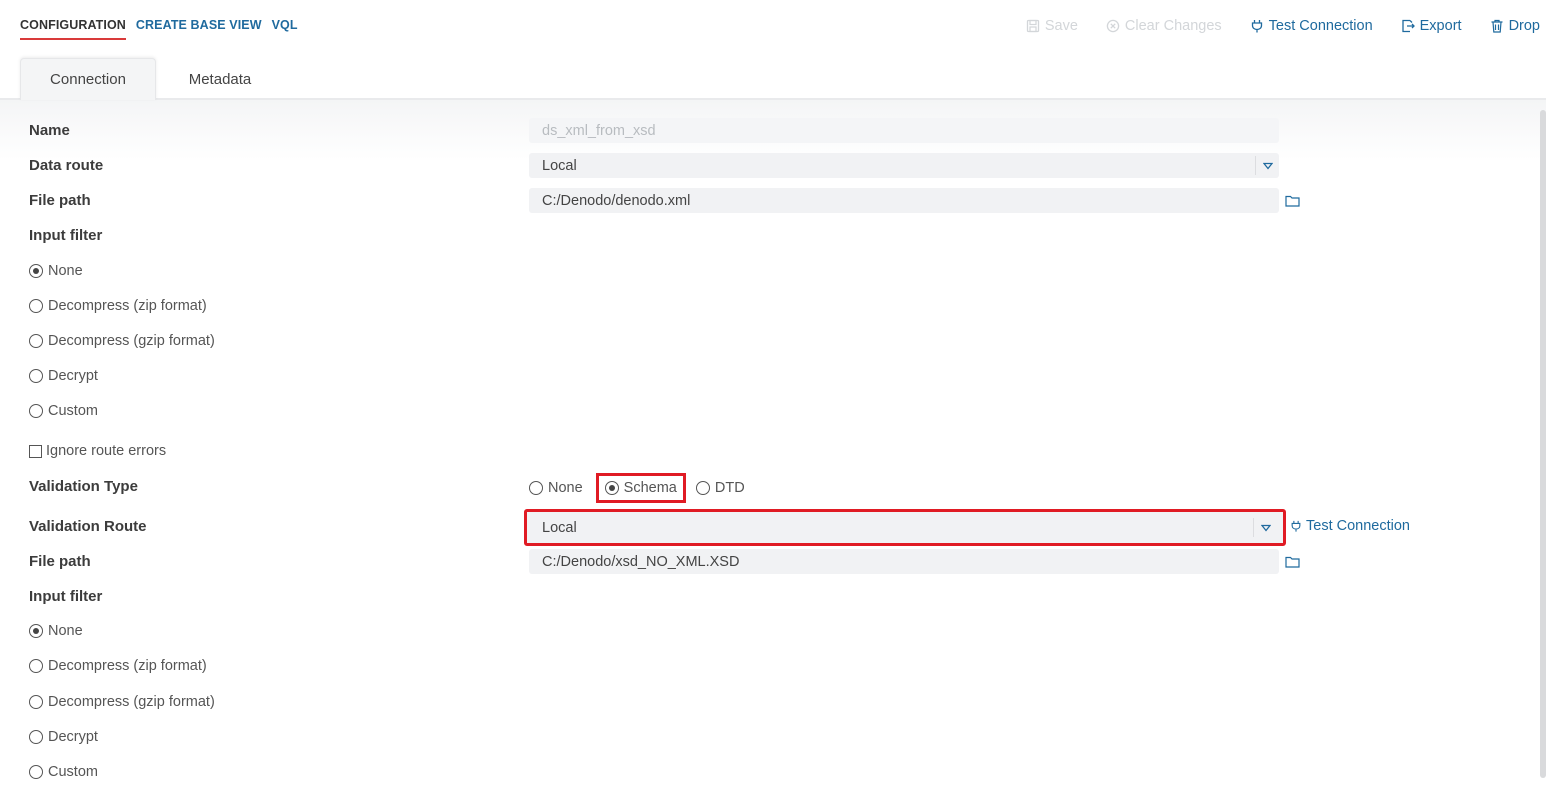 The image size is (1546, 805). Describe the element at coordinates (73, 411) in the screenshot. I see `filter-custom-label: Custom` at that location.